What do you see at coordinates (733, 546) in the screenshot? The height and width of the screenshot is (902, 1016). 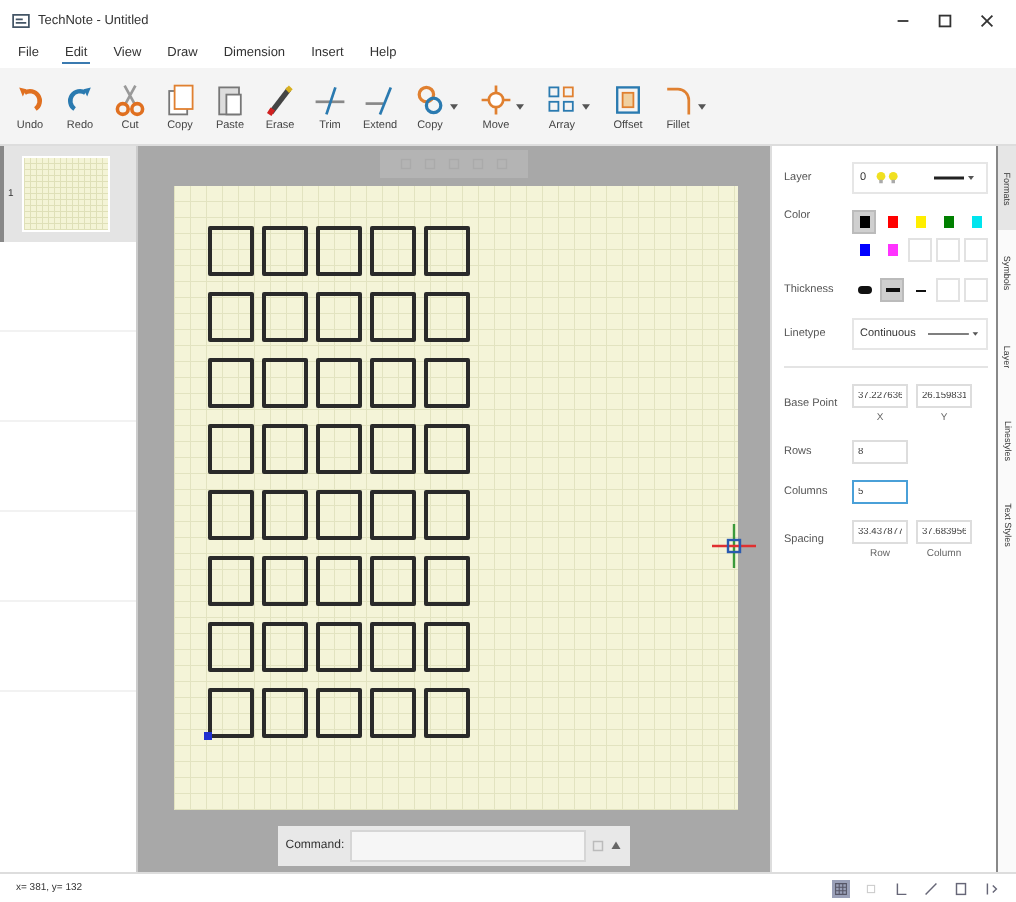 I see `crosshair-icon` at bounding box center [733, 546].